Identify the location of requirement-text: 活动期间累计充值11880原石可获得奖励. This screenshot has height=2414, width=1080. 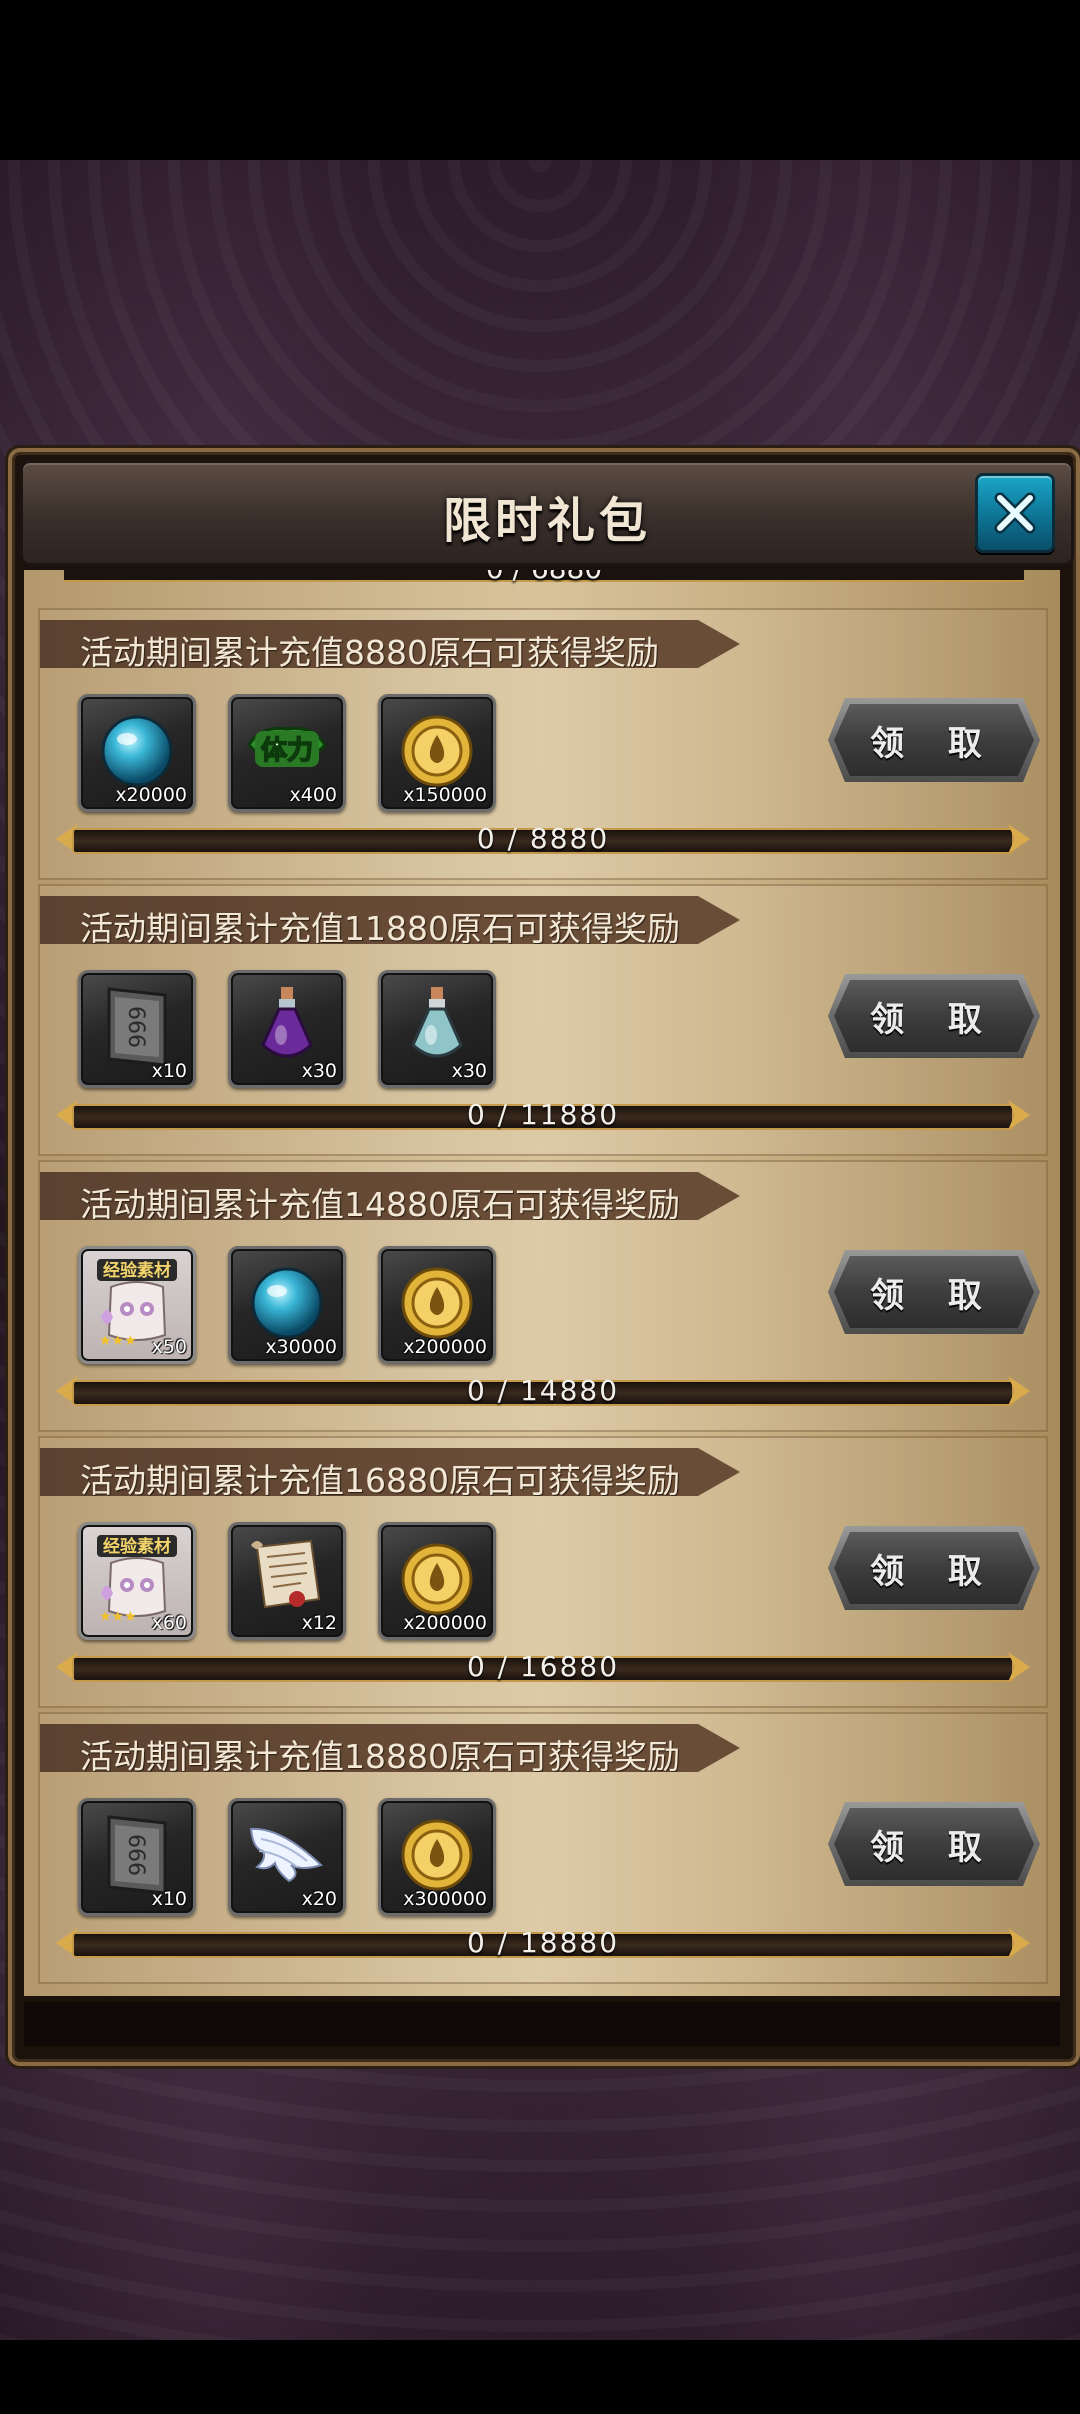
(380, 928).